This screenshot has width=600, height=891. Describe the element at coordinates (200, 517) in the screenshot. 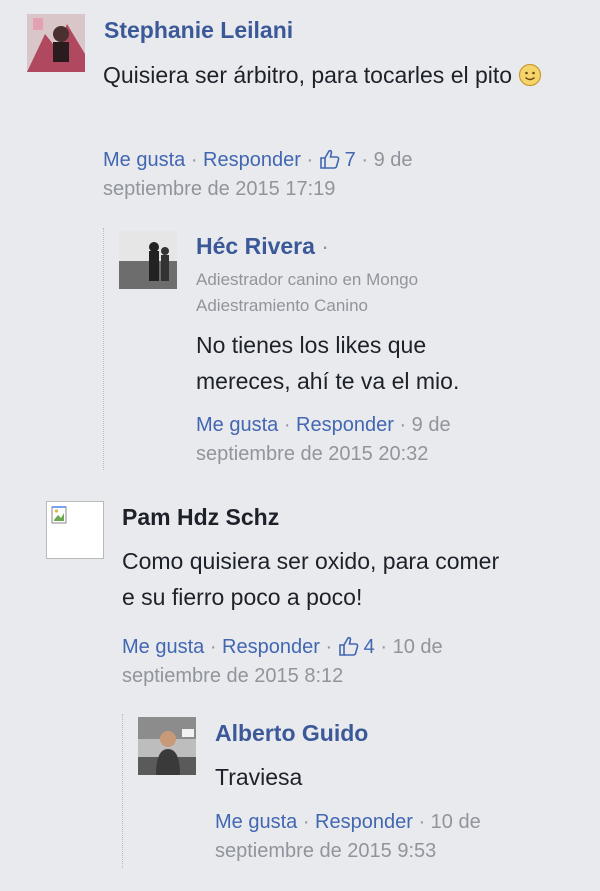

I see `commenter-name: Pam Hdz Schz` at that location.